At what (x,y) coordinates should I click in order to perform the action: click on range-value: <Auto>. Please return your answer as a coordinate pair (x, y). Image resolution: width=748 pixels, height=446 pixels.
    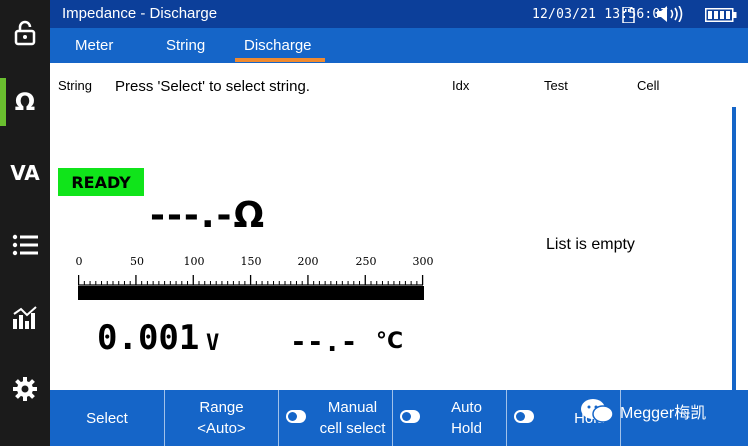
    Looking at the image, I should click on (221, 428).